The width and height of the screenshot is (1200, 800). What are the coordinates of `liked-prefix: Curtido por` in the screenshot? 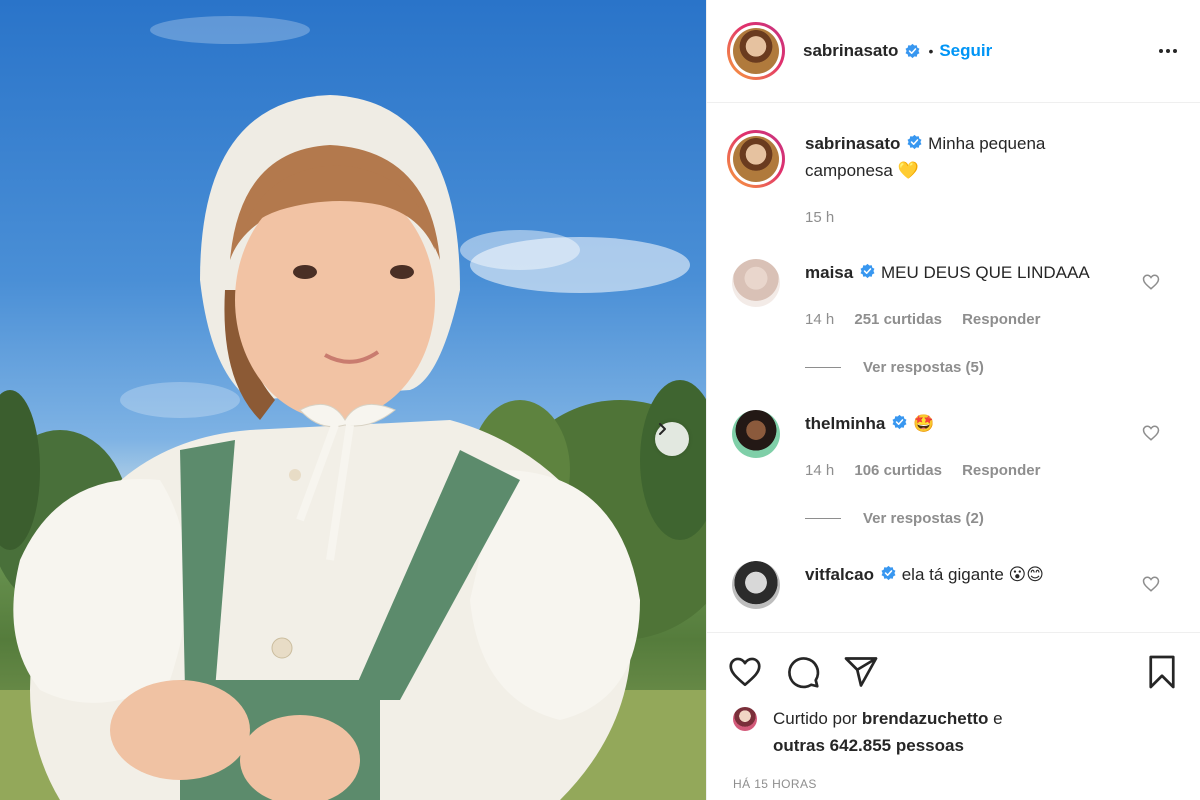 It's located at (815, 718).